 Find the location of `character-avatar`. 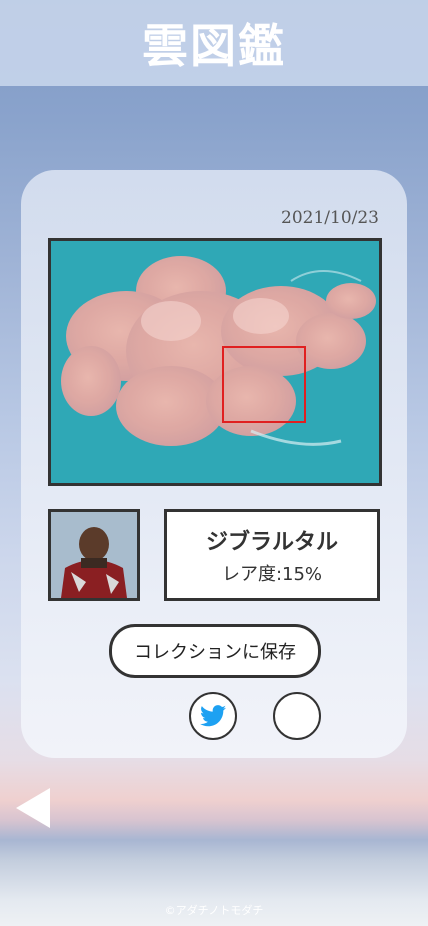

character-avatar is located at coordinates (94, 555).